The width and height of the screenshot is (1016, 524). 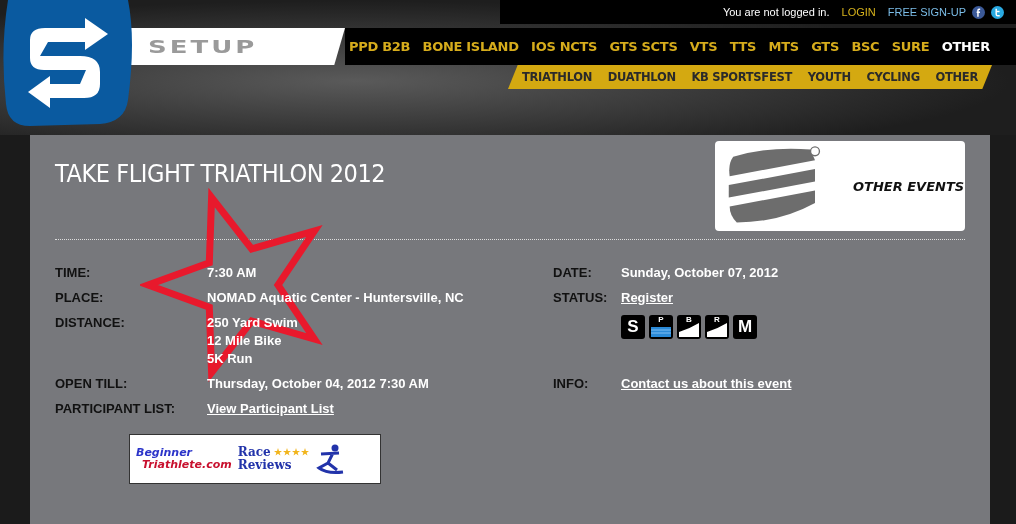 What do you see at coordinates (581, 297) in the screenshot?
I see `field-label: STATUS:` at bounding box center [581, 297].